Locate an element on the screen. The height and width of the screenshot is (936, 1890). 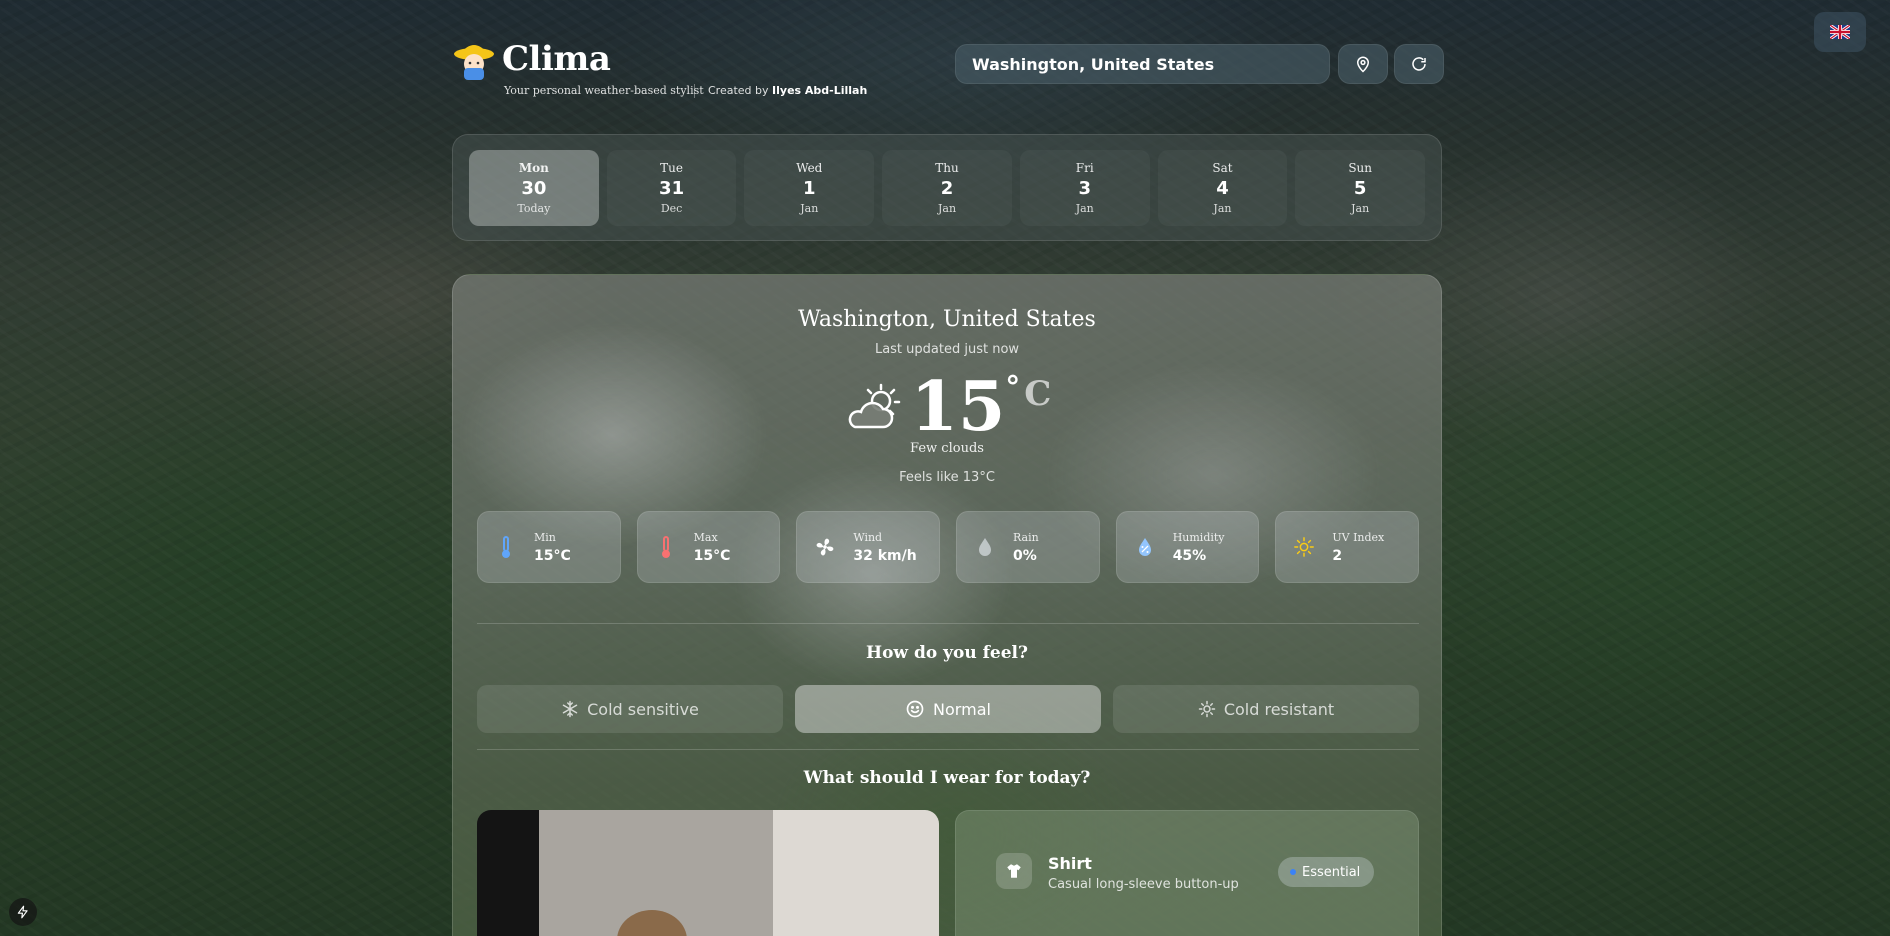
normal-button: Normal is located at coordinates (948, 709).